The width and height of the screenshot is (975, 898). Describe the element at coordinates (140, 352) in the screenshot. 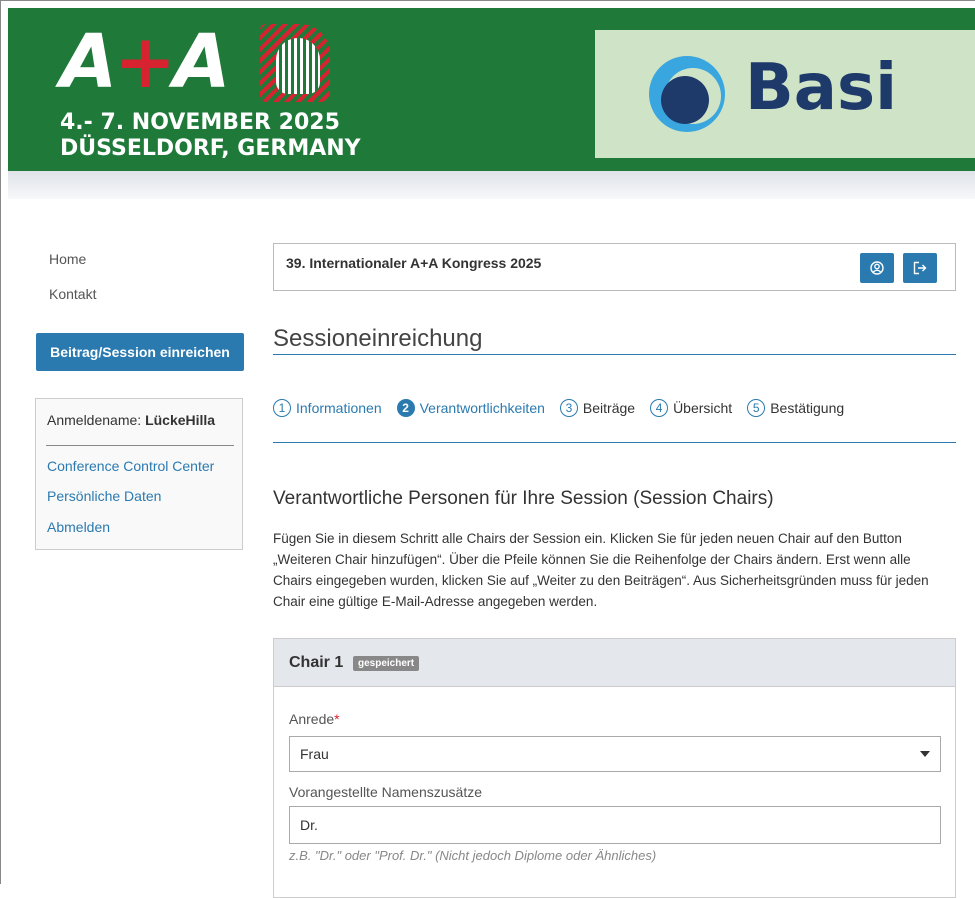

I see `submit-session-button: Beitrag/Session einreichen` at that location.